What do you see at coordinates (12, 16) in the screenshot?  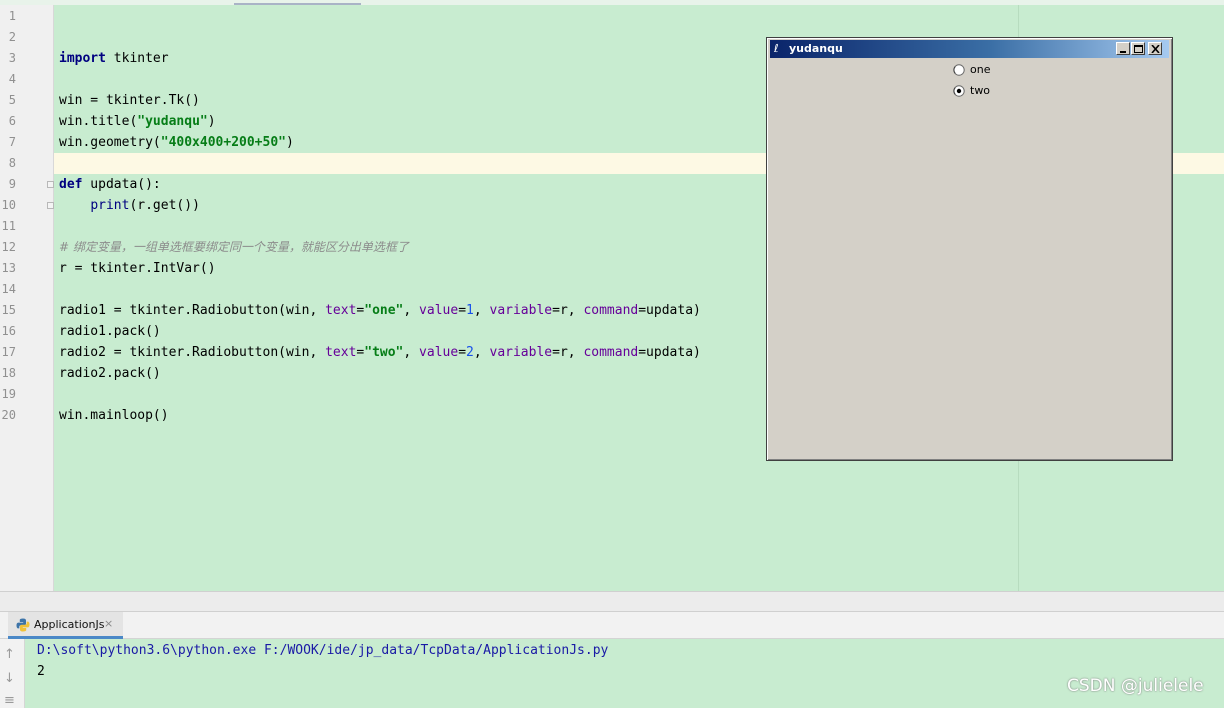 I see `line-number: 1` at bounding box center [12, 16].